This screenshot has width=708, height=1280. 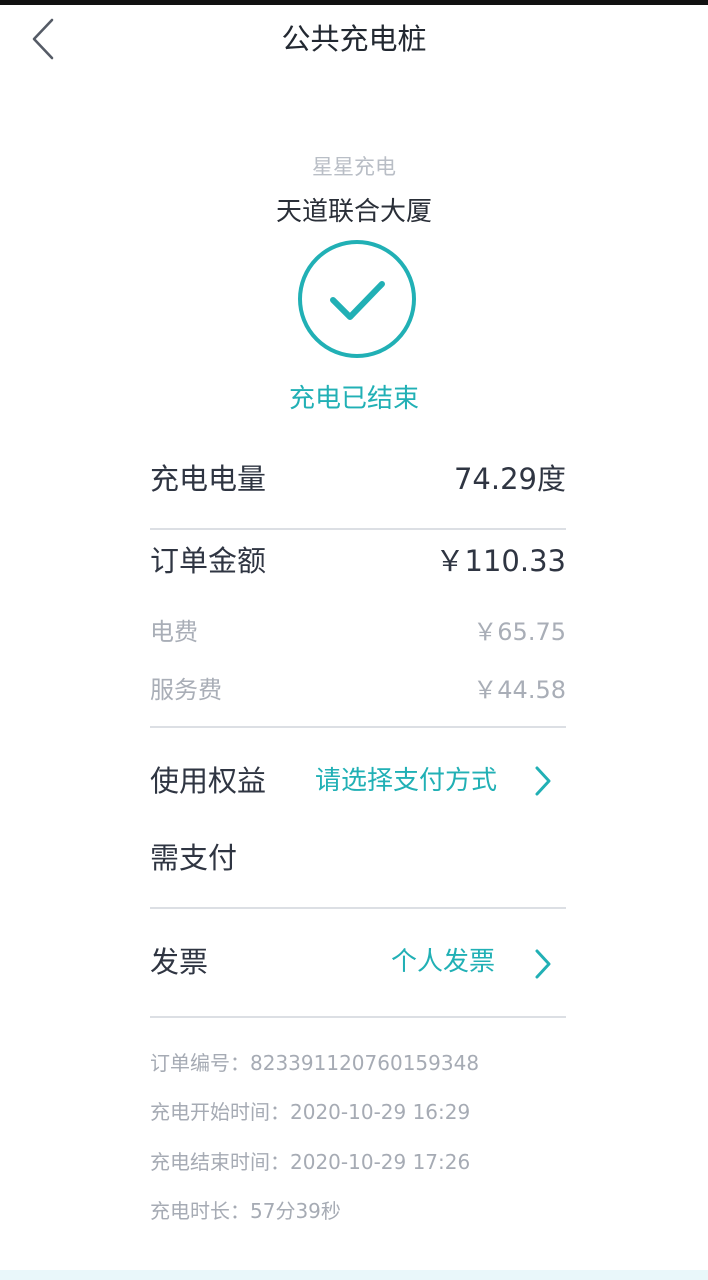 I want to click on payment-due-row: 需支付, so click(x=358, y=858).